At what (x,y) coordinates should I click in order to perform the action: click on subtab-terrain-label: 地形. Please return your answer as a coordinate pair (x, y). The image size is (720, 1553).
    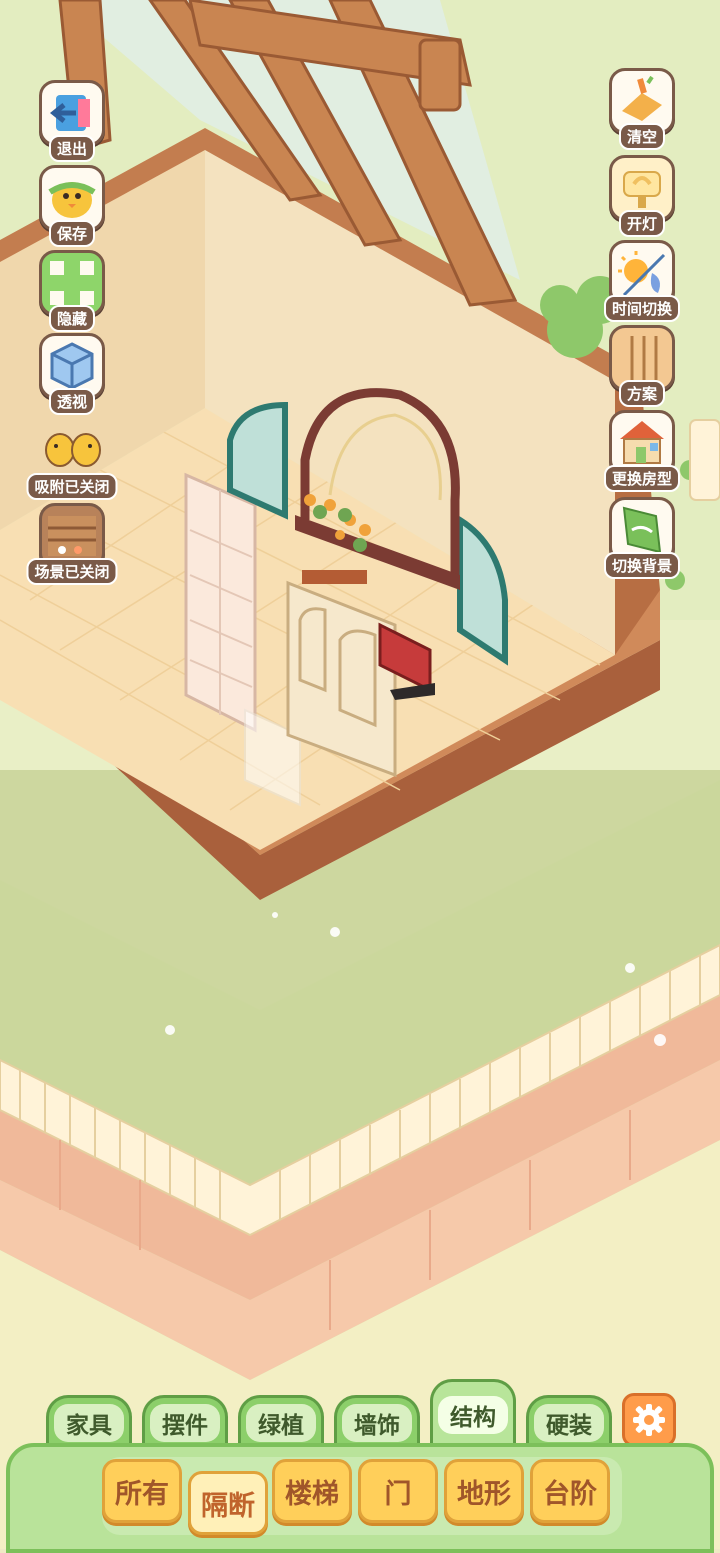
    Looking at the image, I should click on (484, 1494).